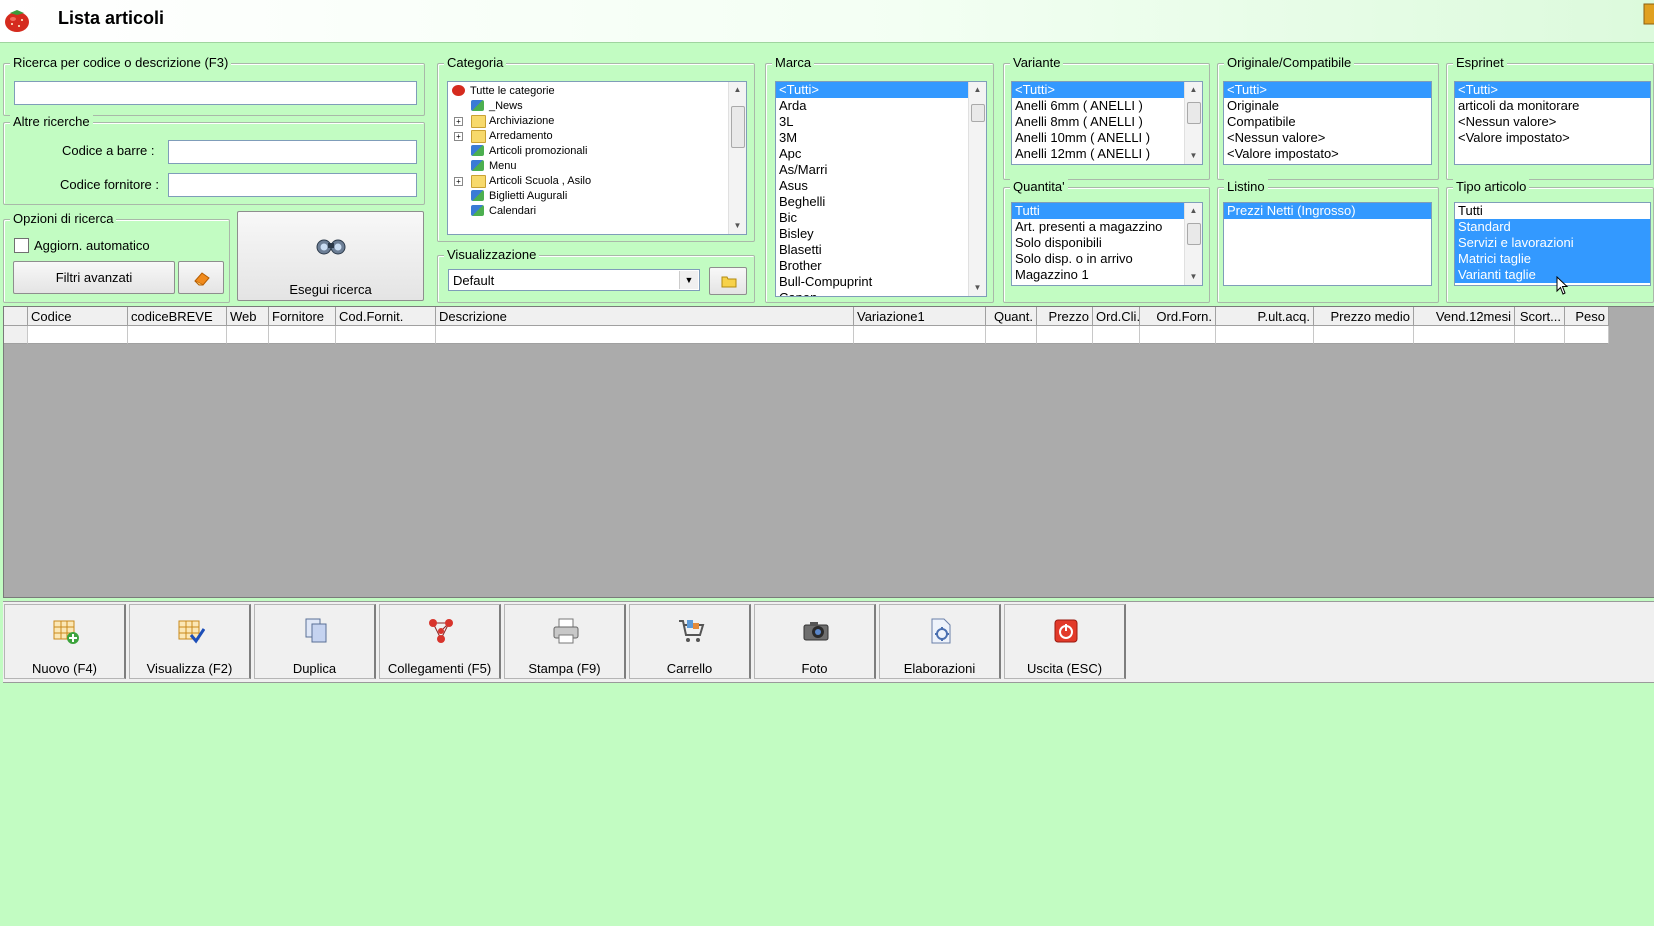 The image size is (1654, 926). I want to click on grid-column-header: Prezzo, so click(1065, 316).